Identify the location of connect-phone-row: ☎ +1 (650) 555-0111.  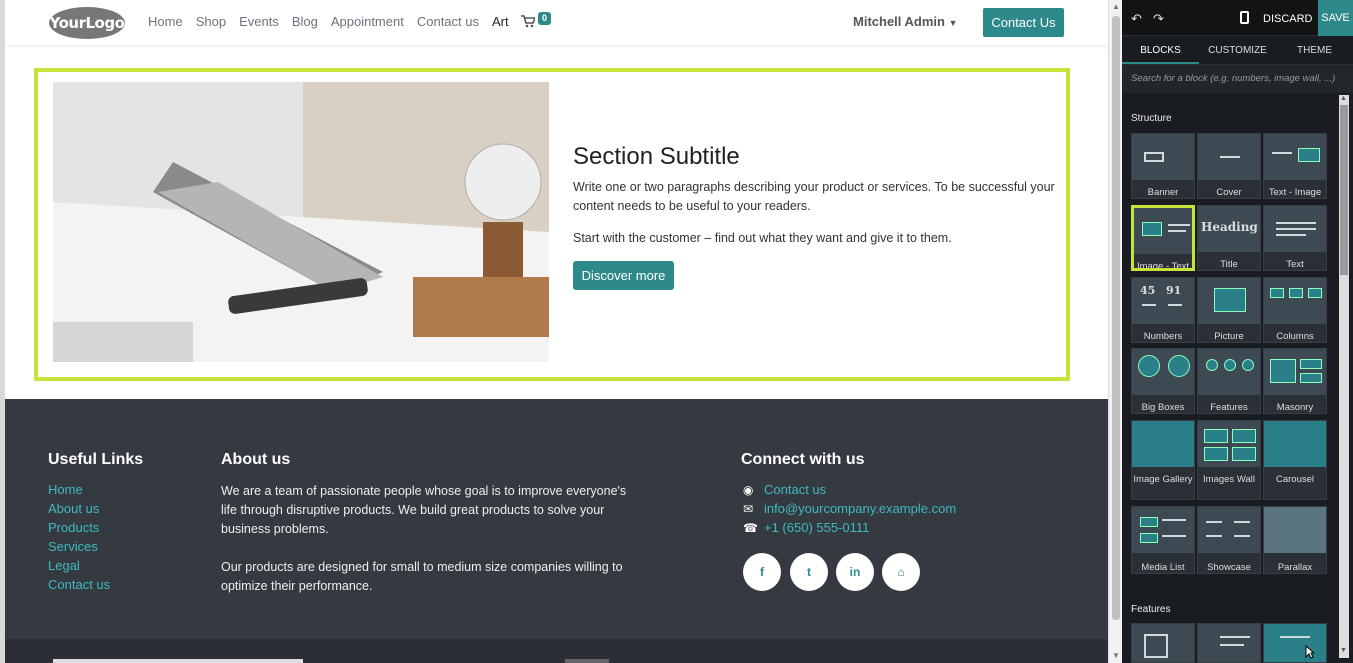
(806, 527).